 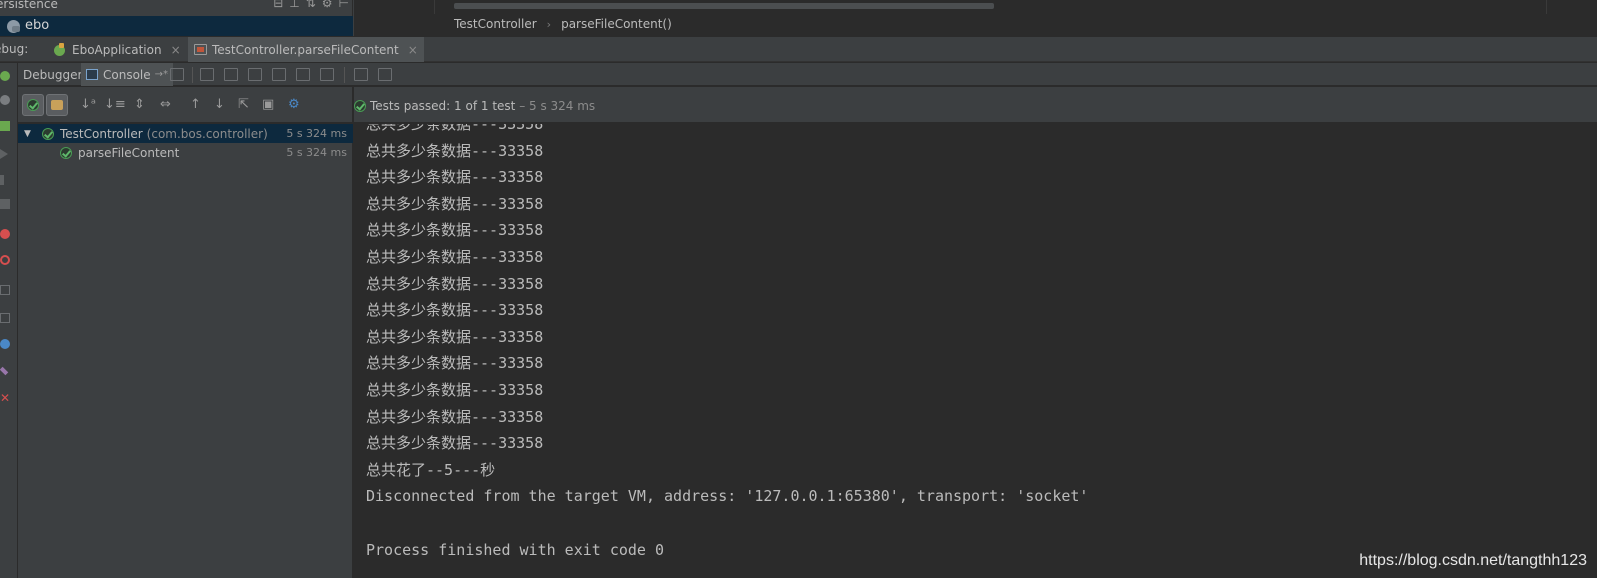 What do you see at coordinates (278, 4) in the screenshot?
I see `collapse-icon: ⊟` at bounding box center [278, 4].